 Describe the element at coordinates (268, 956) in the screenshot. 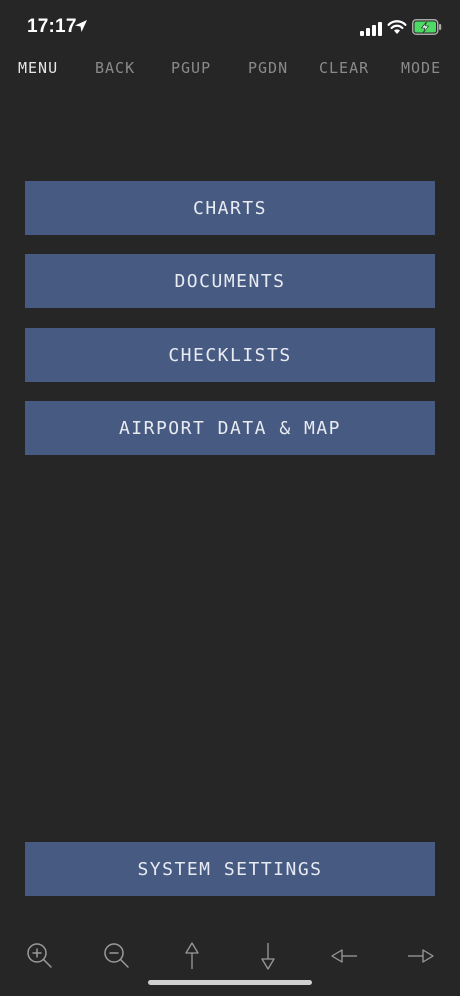

I see `arrow-down-icon` at that location.